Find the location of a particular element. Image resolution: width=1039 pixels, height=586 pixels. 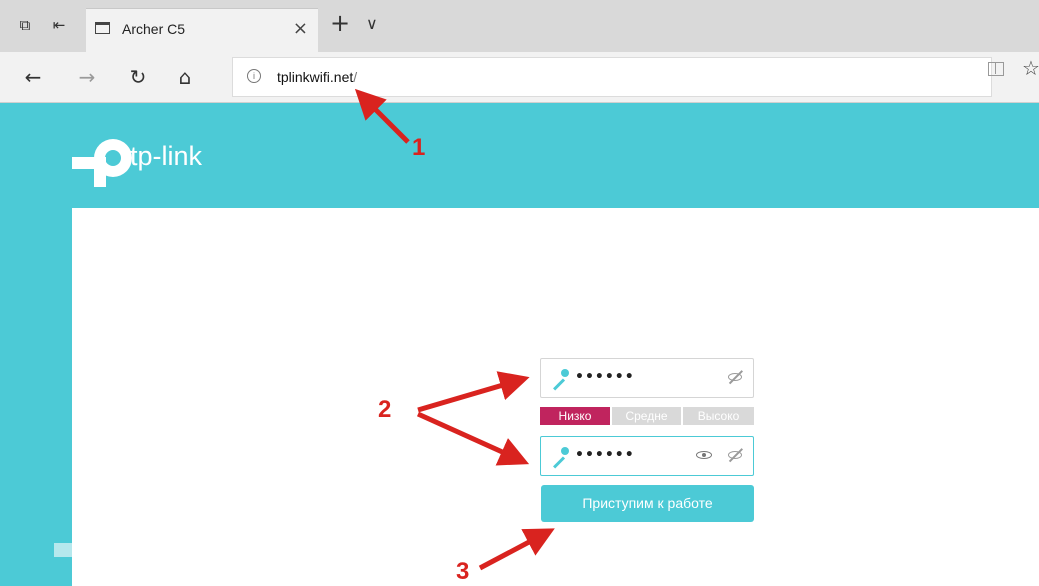

password-value: •••••• is located at coordinates (605, 377).